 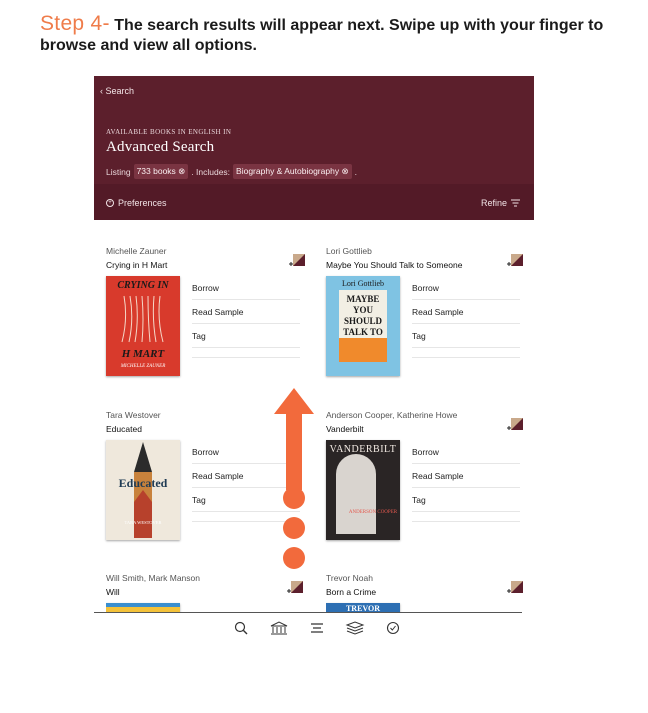 I want to click on tab-shelf, so click(x=355, y=628).